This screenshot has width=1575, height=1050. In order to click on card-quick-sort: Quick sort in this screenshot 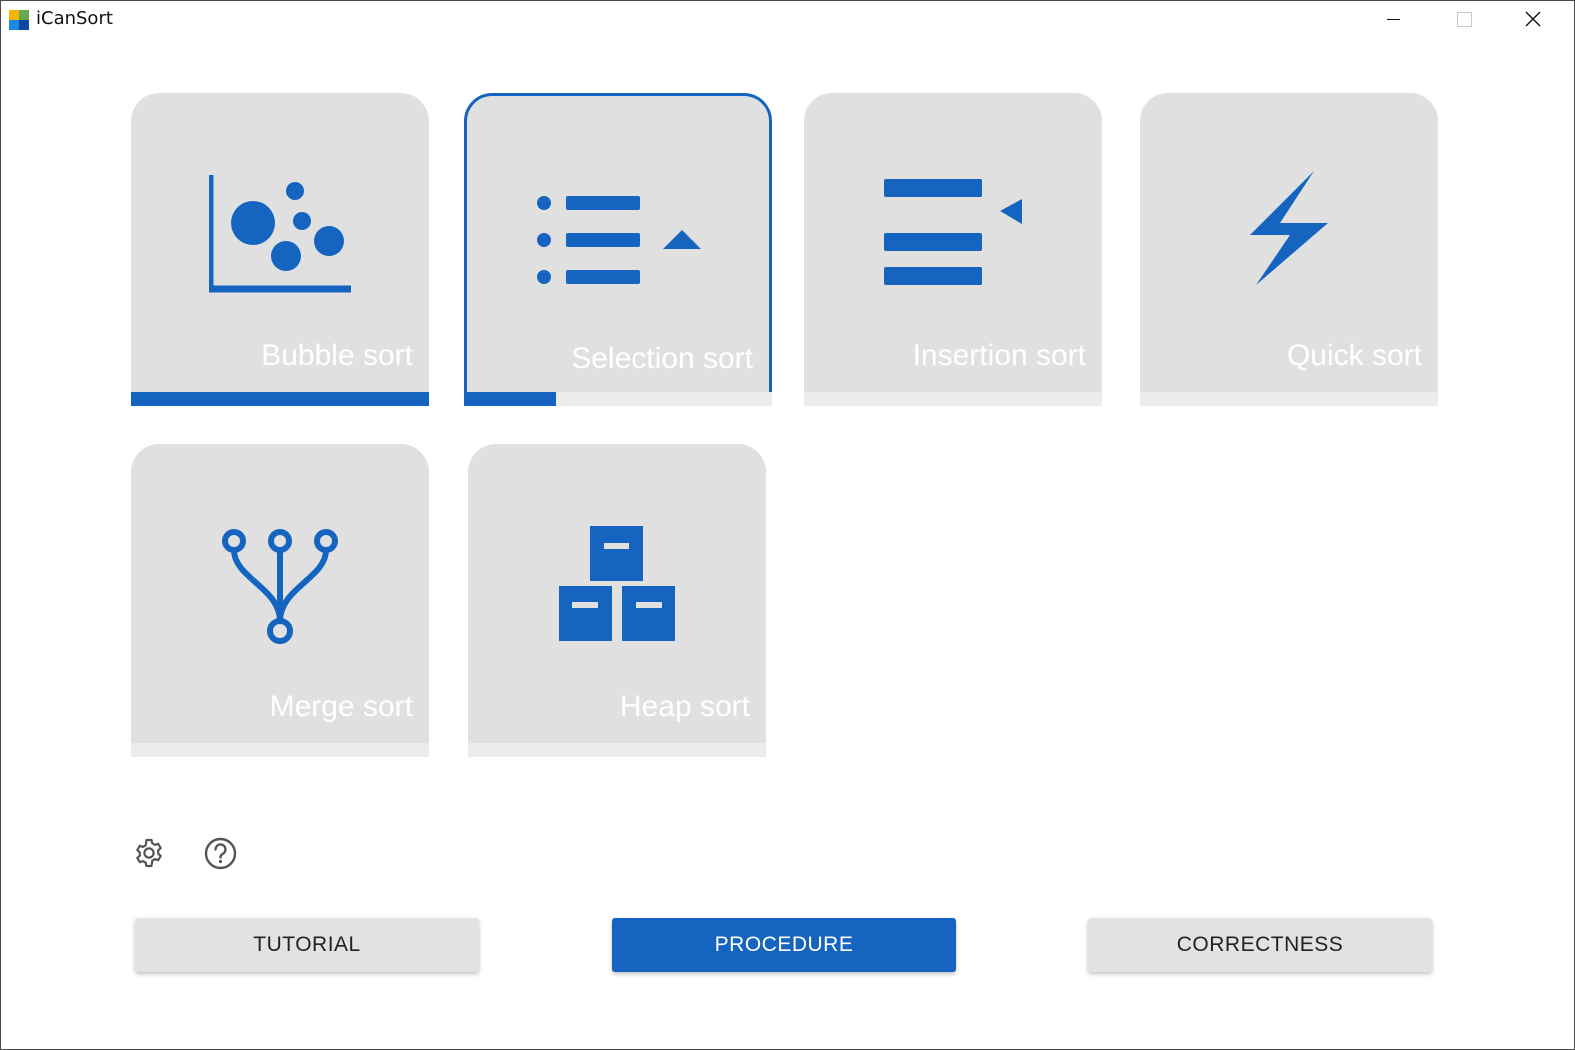, I will do `click(1289, 249)`.